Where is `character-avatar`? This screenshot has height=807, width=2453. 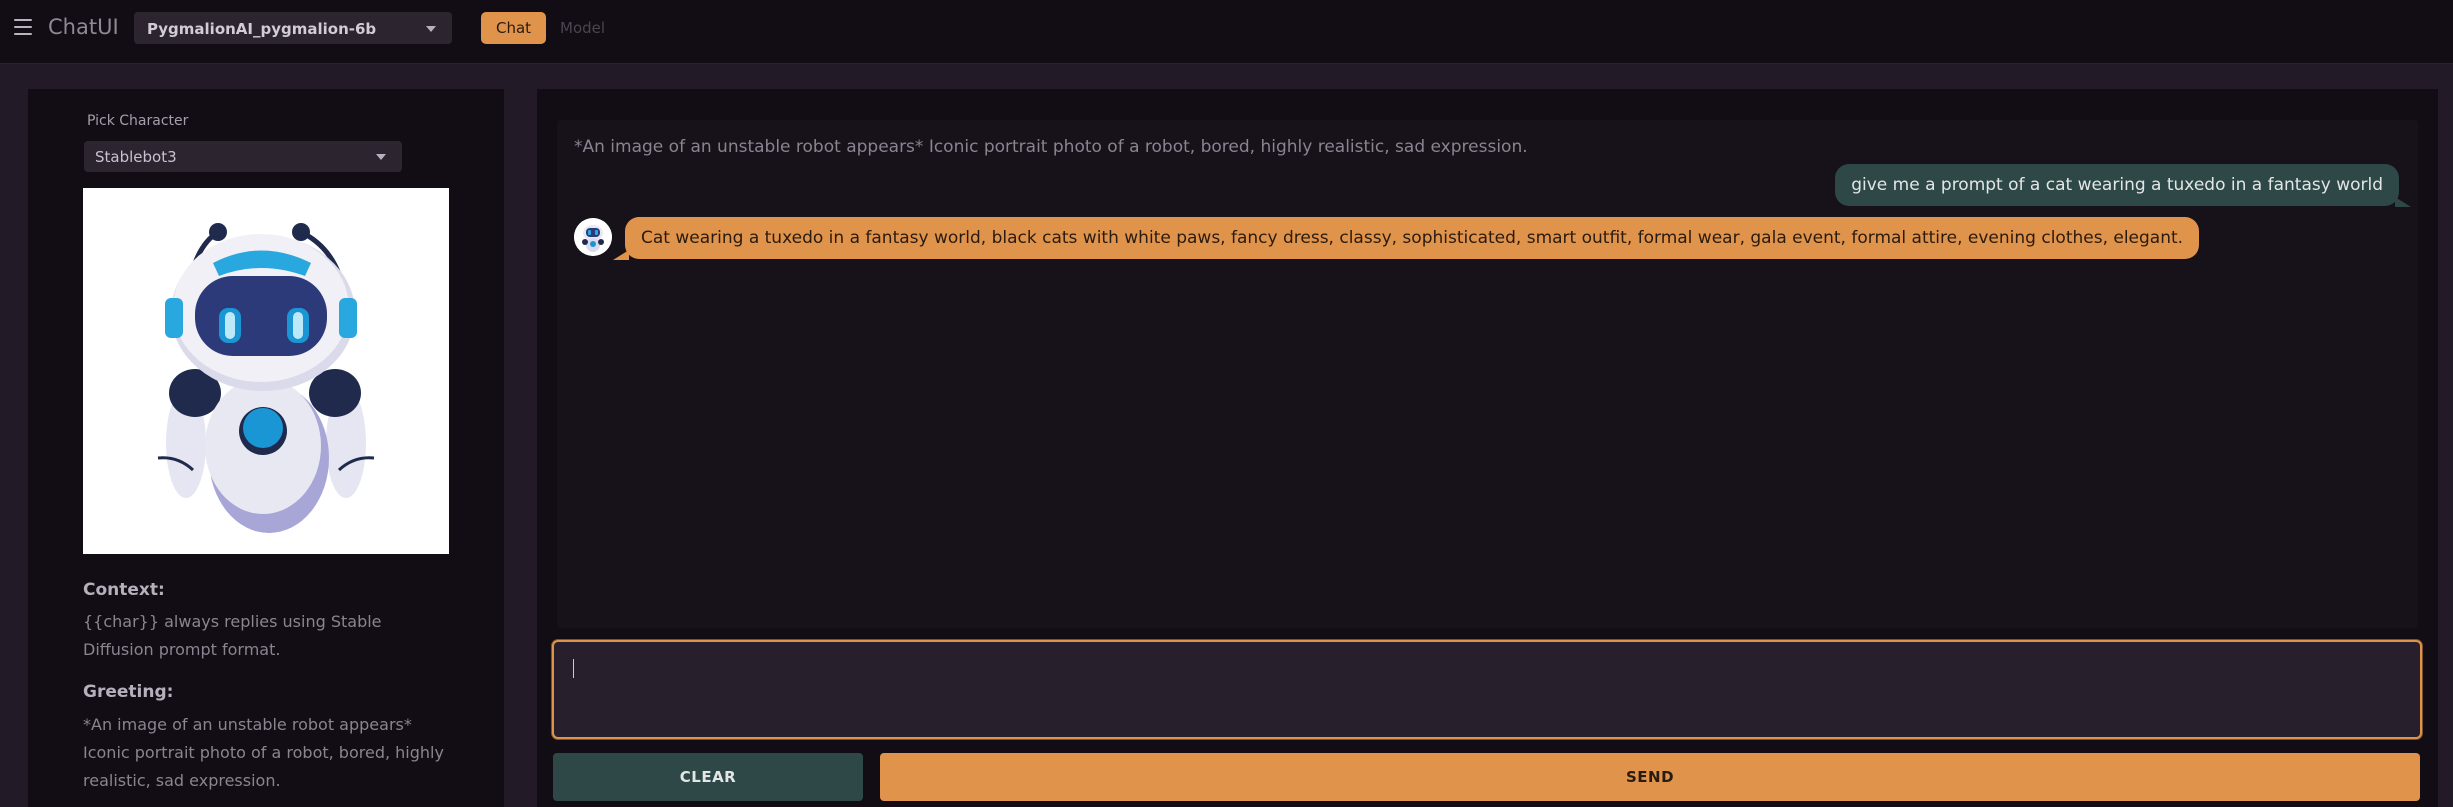 character-avatar is located at coordinates (266, 371).